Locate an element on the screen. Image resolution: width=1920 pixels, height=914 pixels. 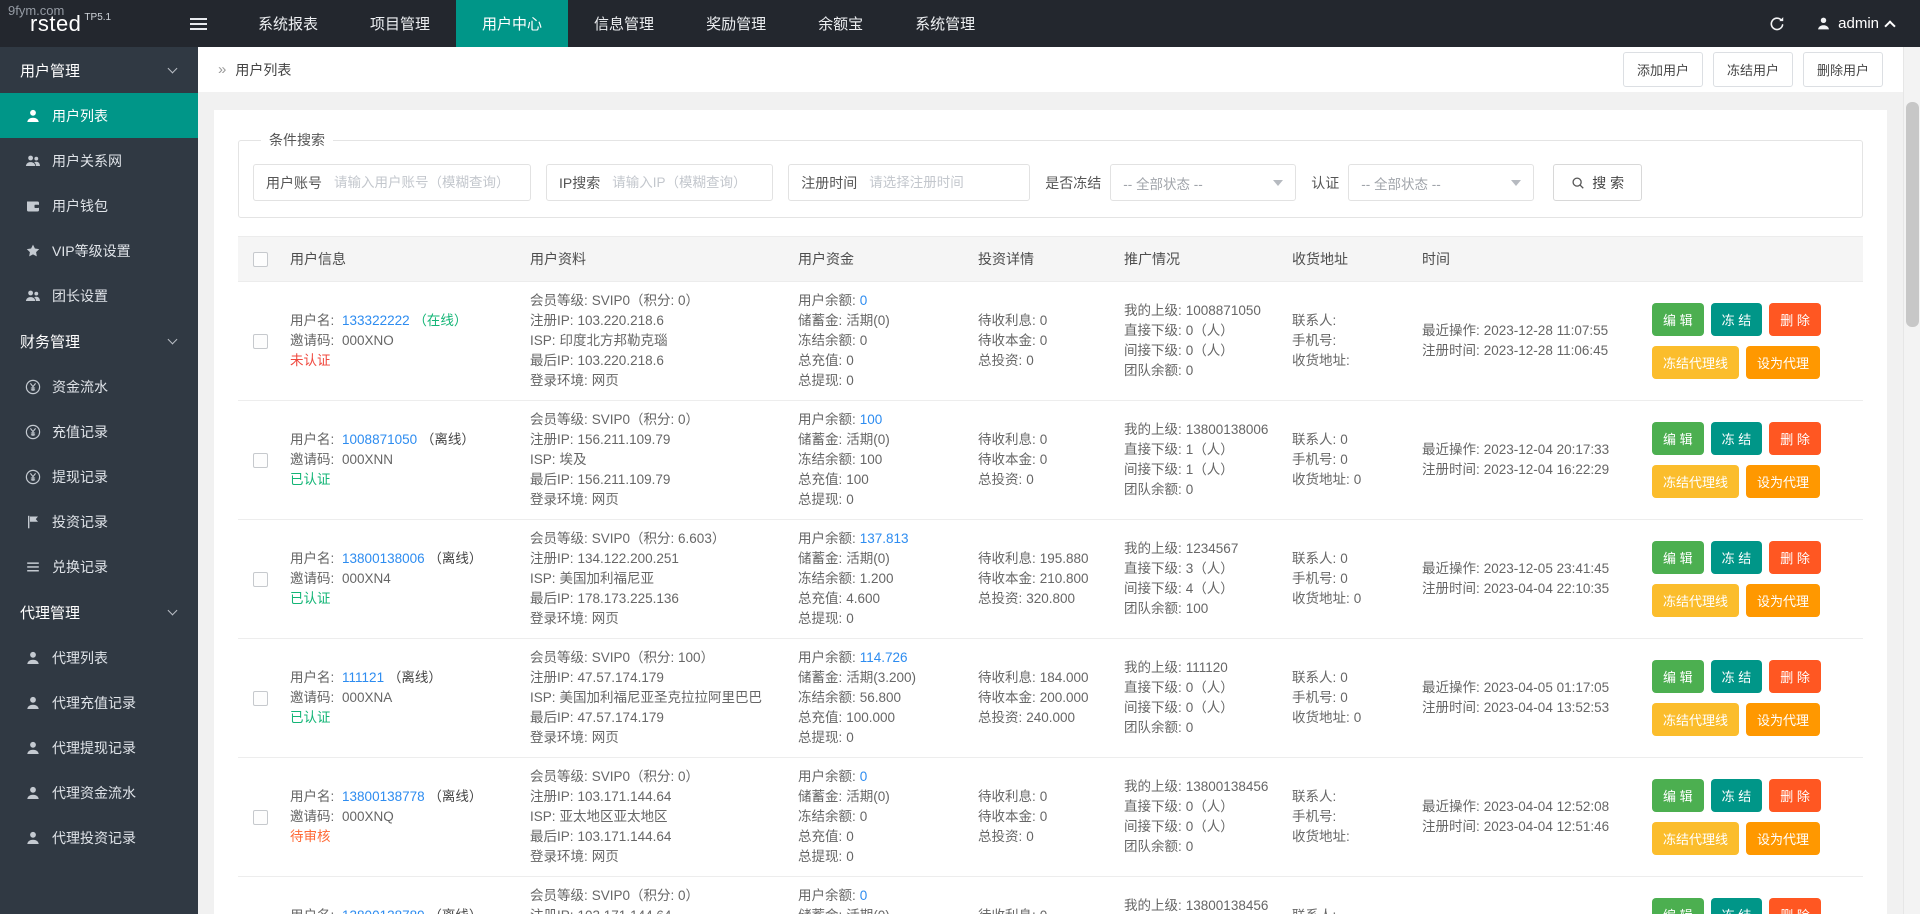
amount-link: 100 is located at coordinates (871, 419).